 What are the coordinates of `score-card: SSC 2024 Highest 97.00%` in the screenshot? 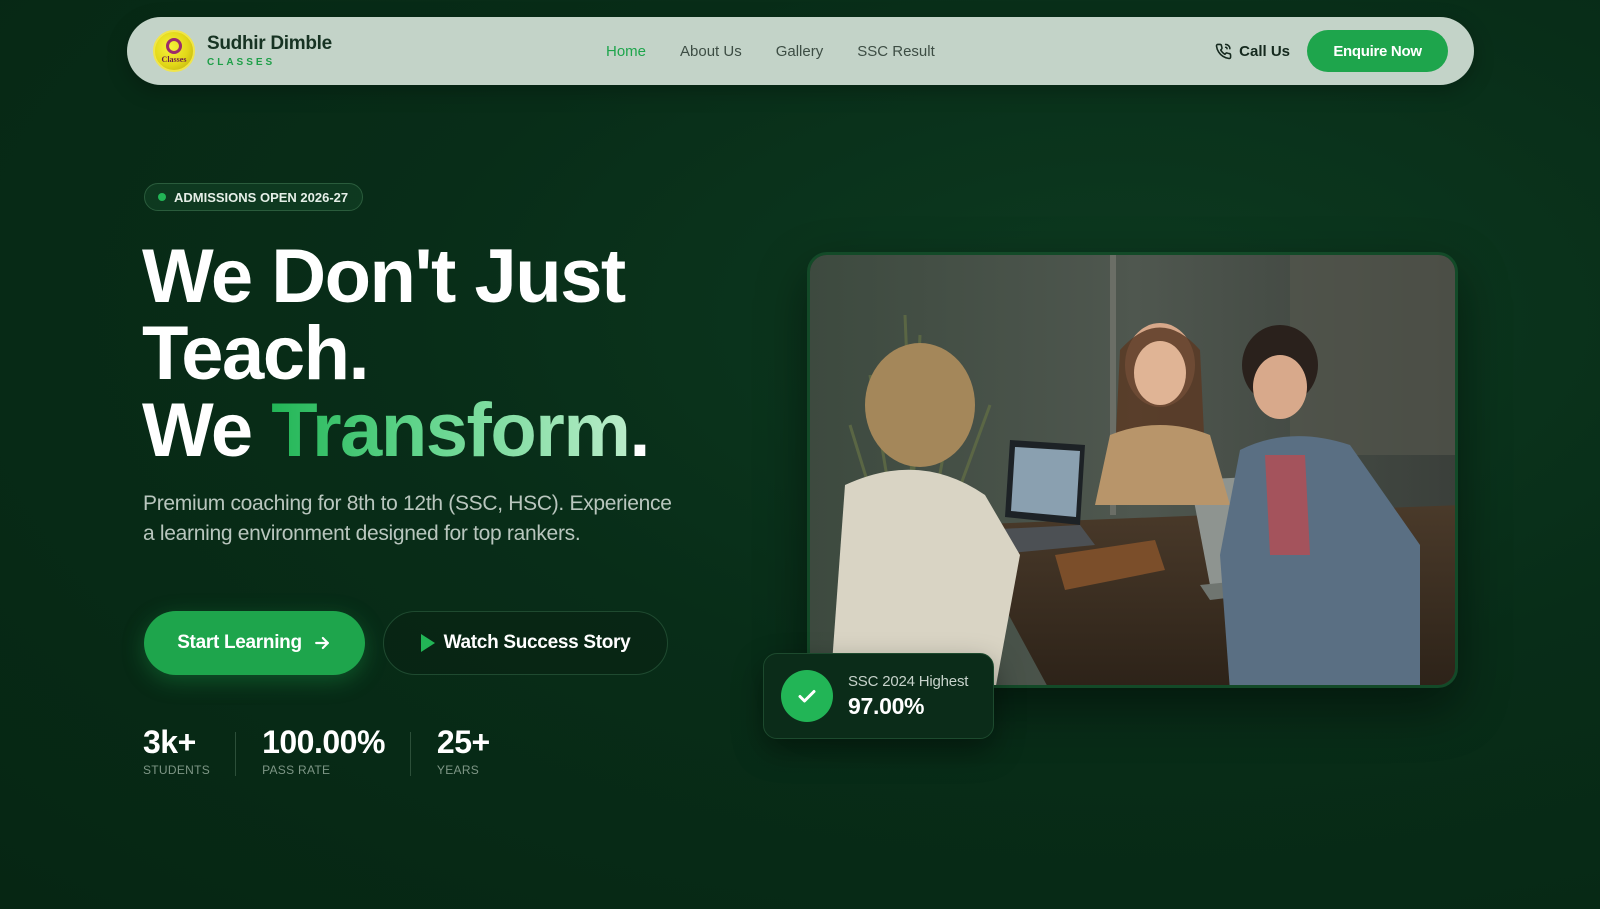 It's located at (878, 696).